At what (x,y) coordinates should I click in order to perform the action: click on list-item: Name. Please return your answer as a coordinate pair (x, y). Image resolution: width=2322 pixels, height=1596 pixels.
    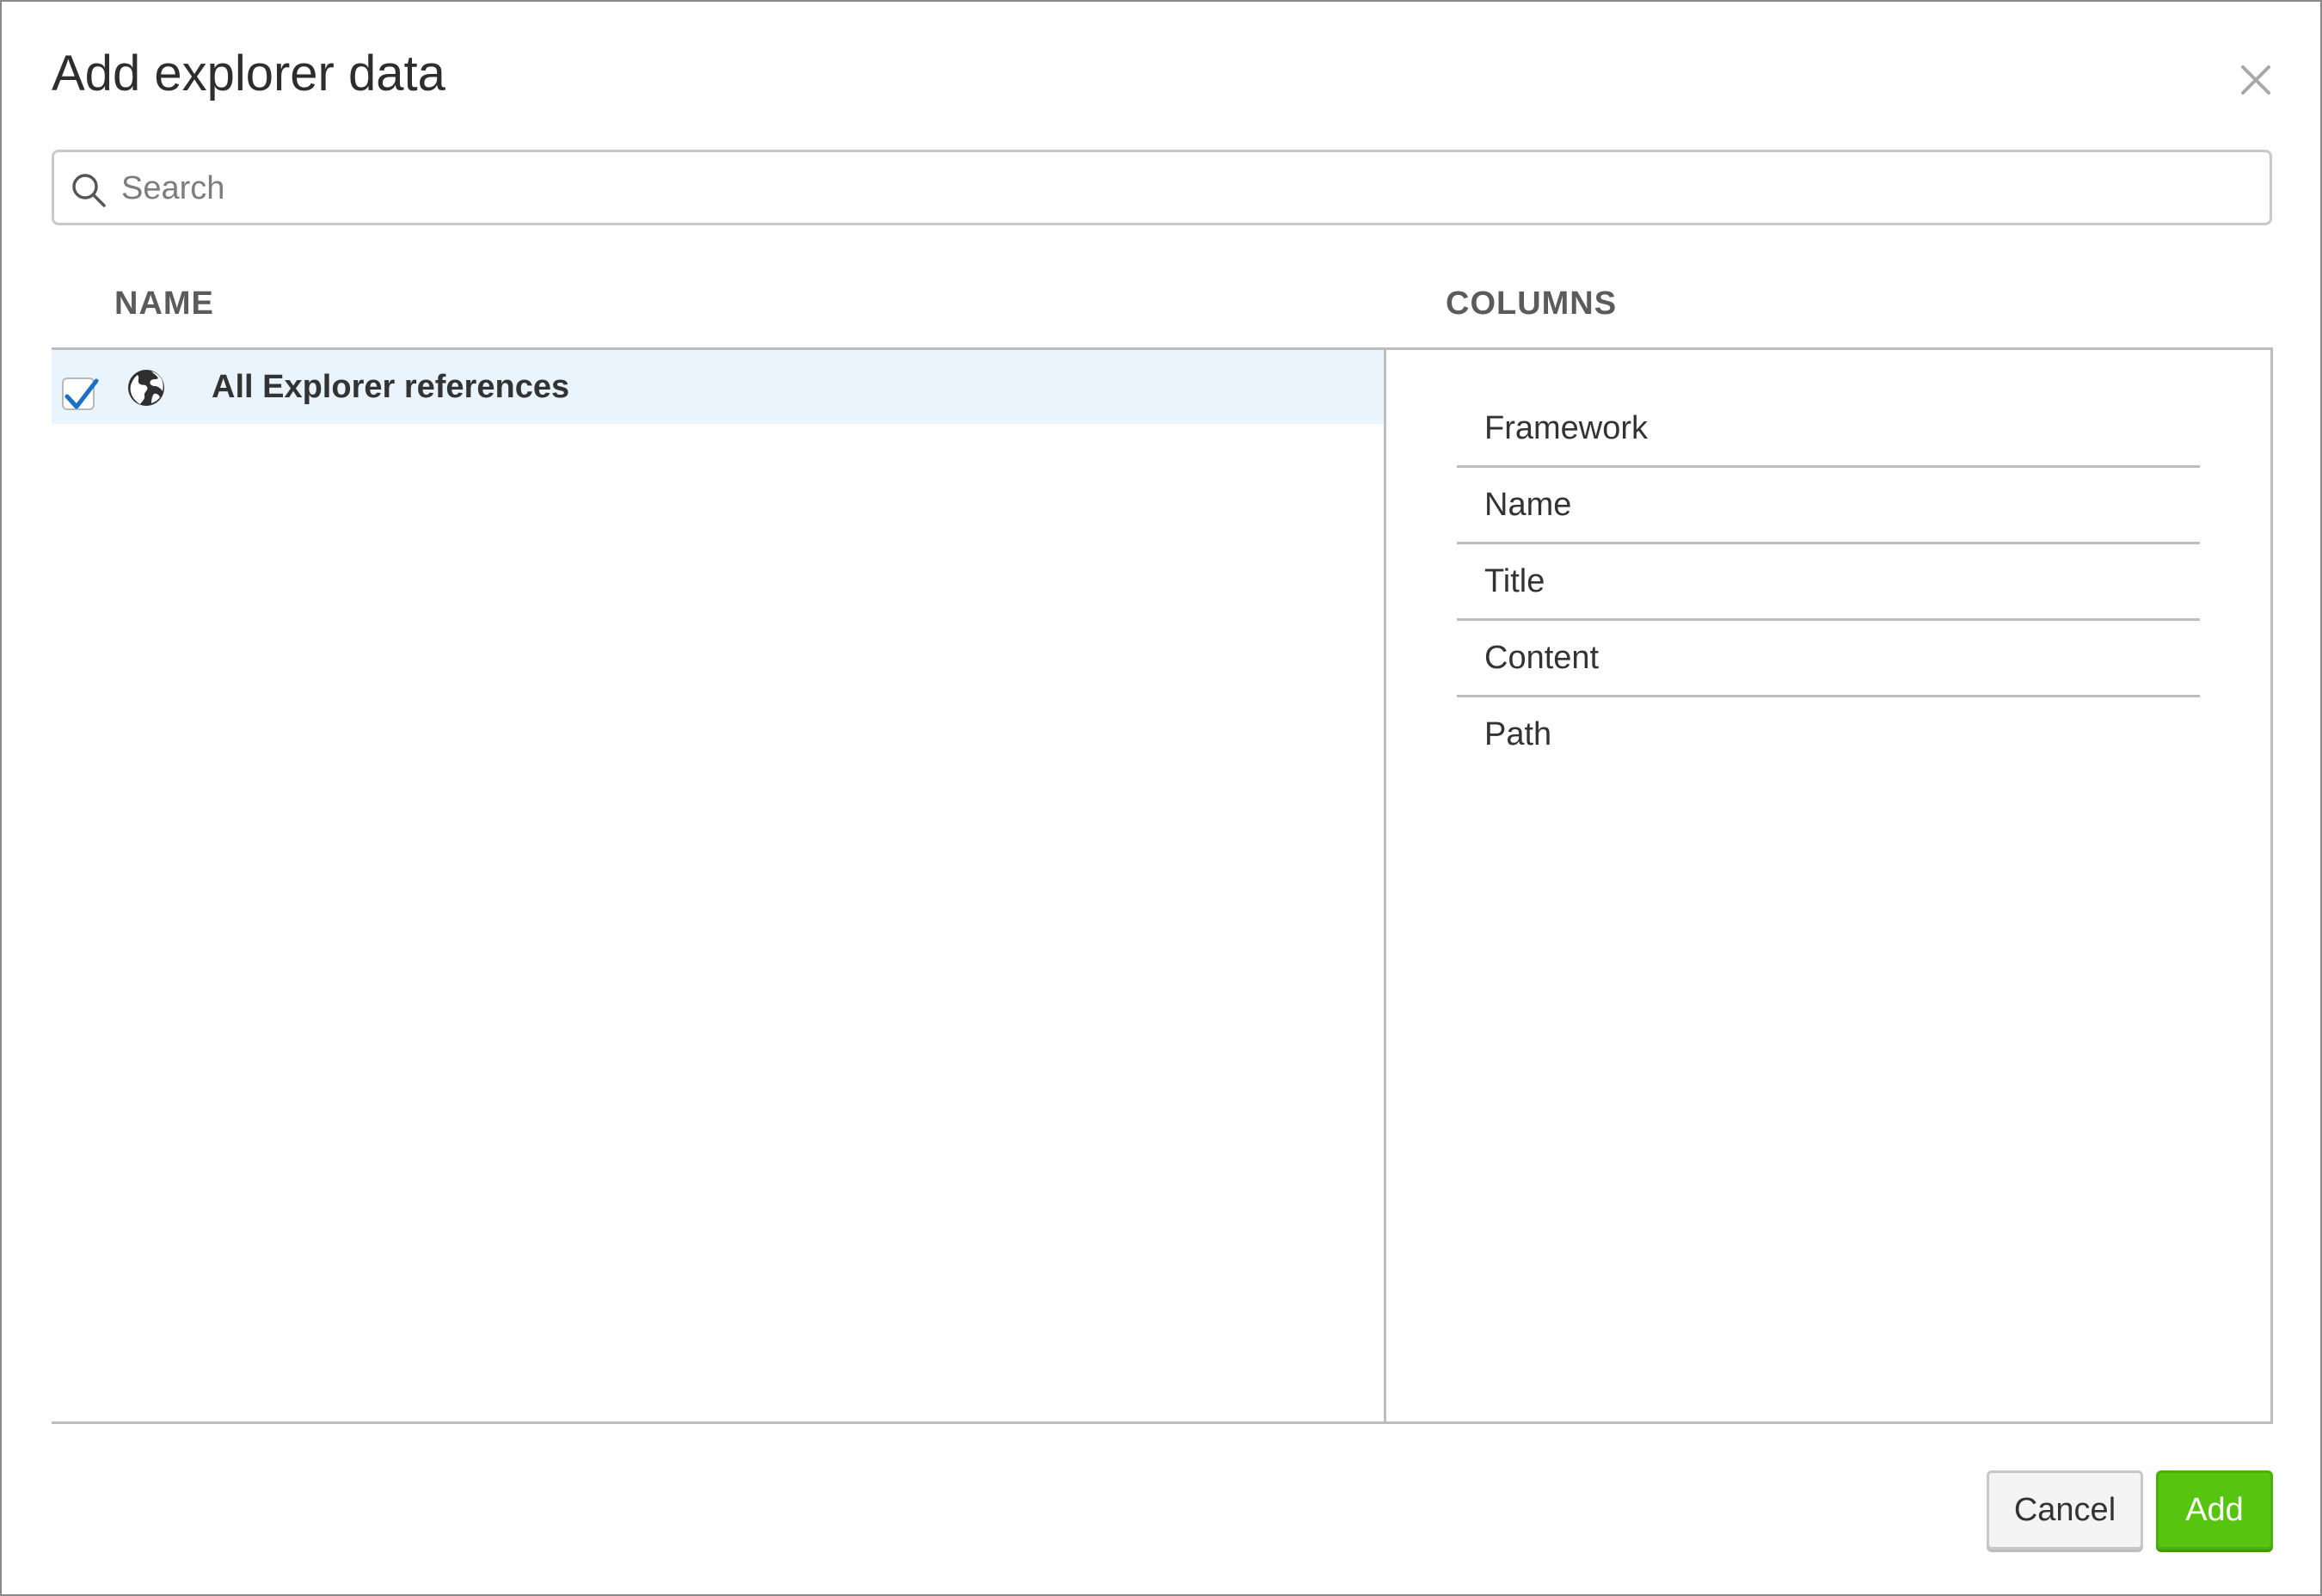
    Looking at the image, I should click on (1829, 506).